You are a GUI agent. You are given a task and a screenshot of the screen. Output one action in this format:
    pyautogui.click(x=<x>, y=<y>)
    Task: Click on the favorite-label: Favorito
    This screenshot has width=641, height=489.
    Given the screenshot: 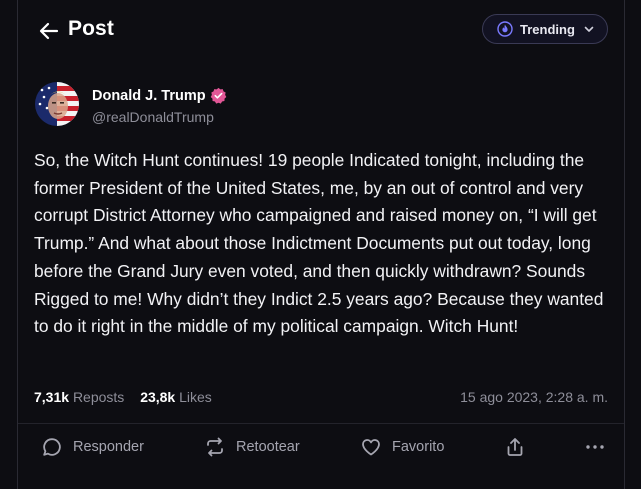 What is the action you would take?
    pyautogui.click(x=418, y=447)
    